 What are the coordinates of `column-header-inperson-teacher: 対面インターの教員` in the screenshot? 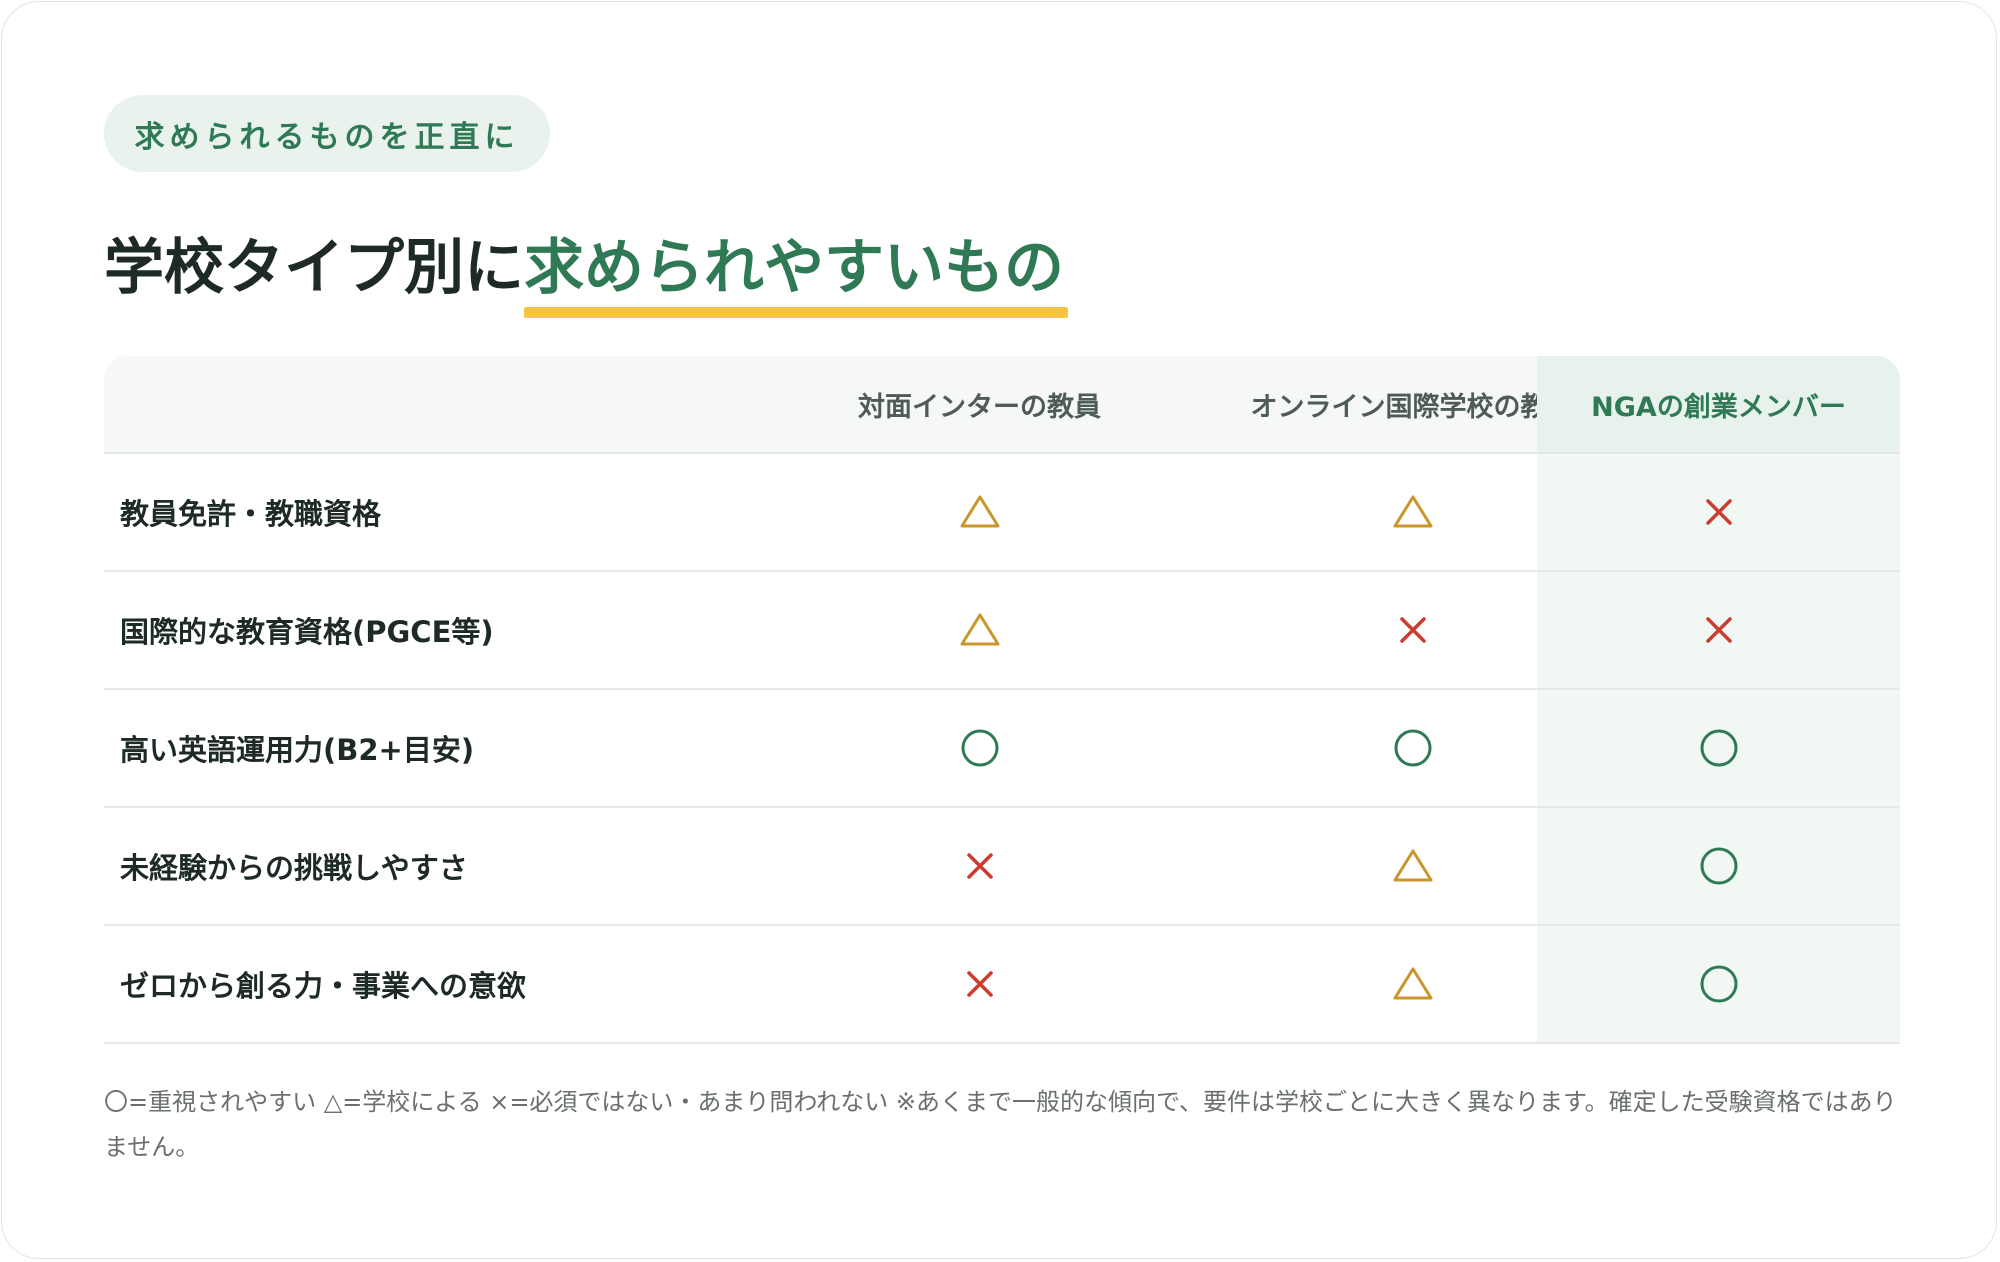 It's located at (979, 407).